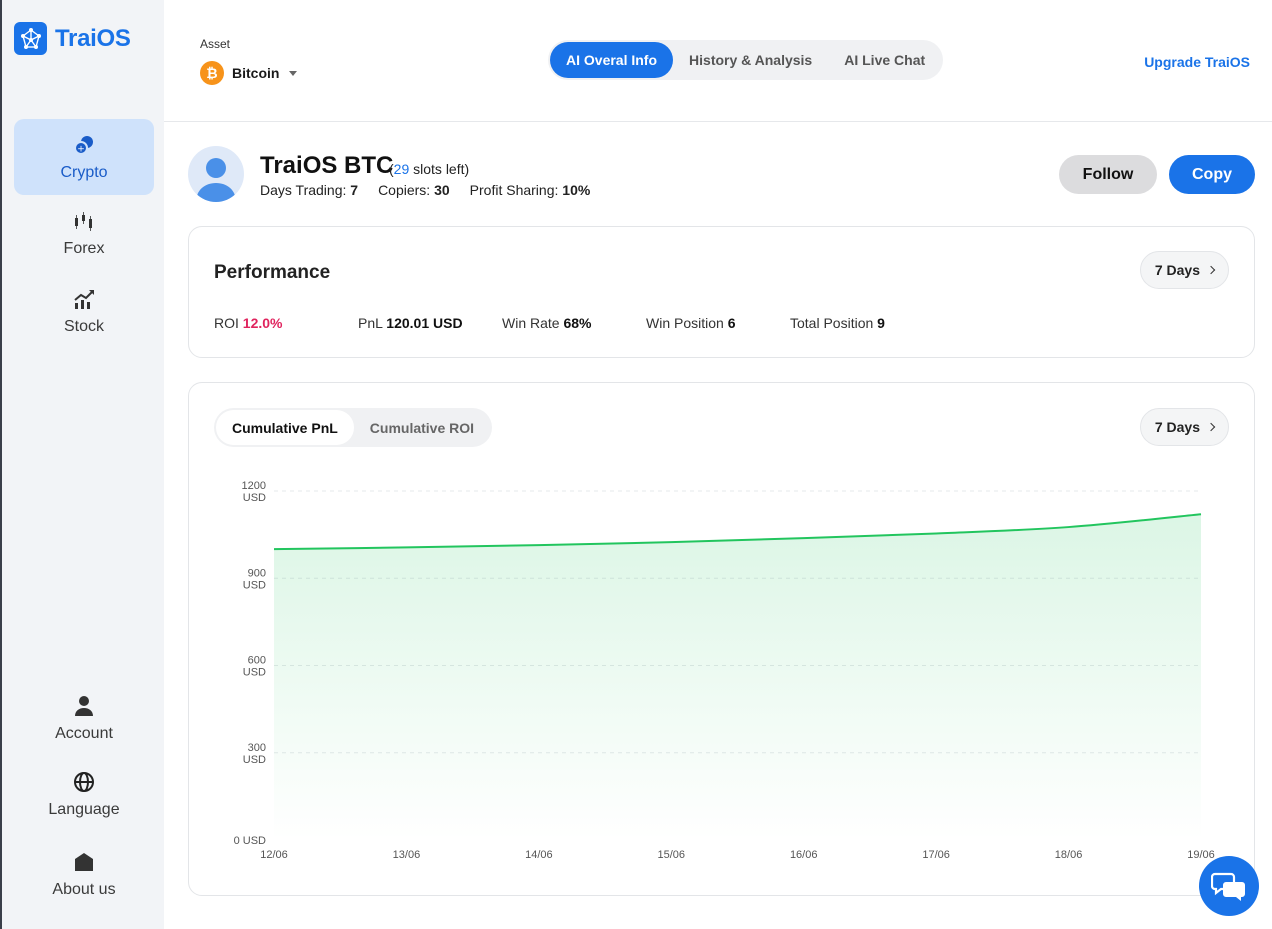  Describe the element at coordinates (30, 38) in the screenshot. I see `network-logo-icon` at that location.